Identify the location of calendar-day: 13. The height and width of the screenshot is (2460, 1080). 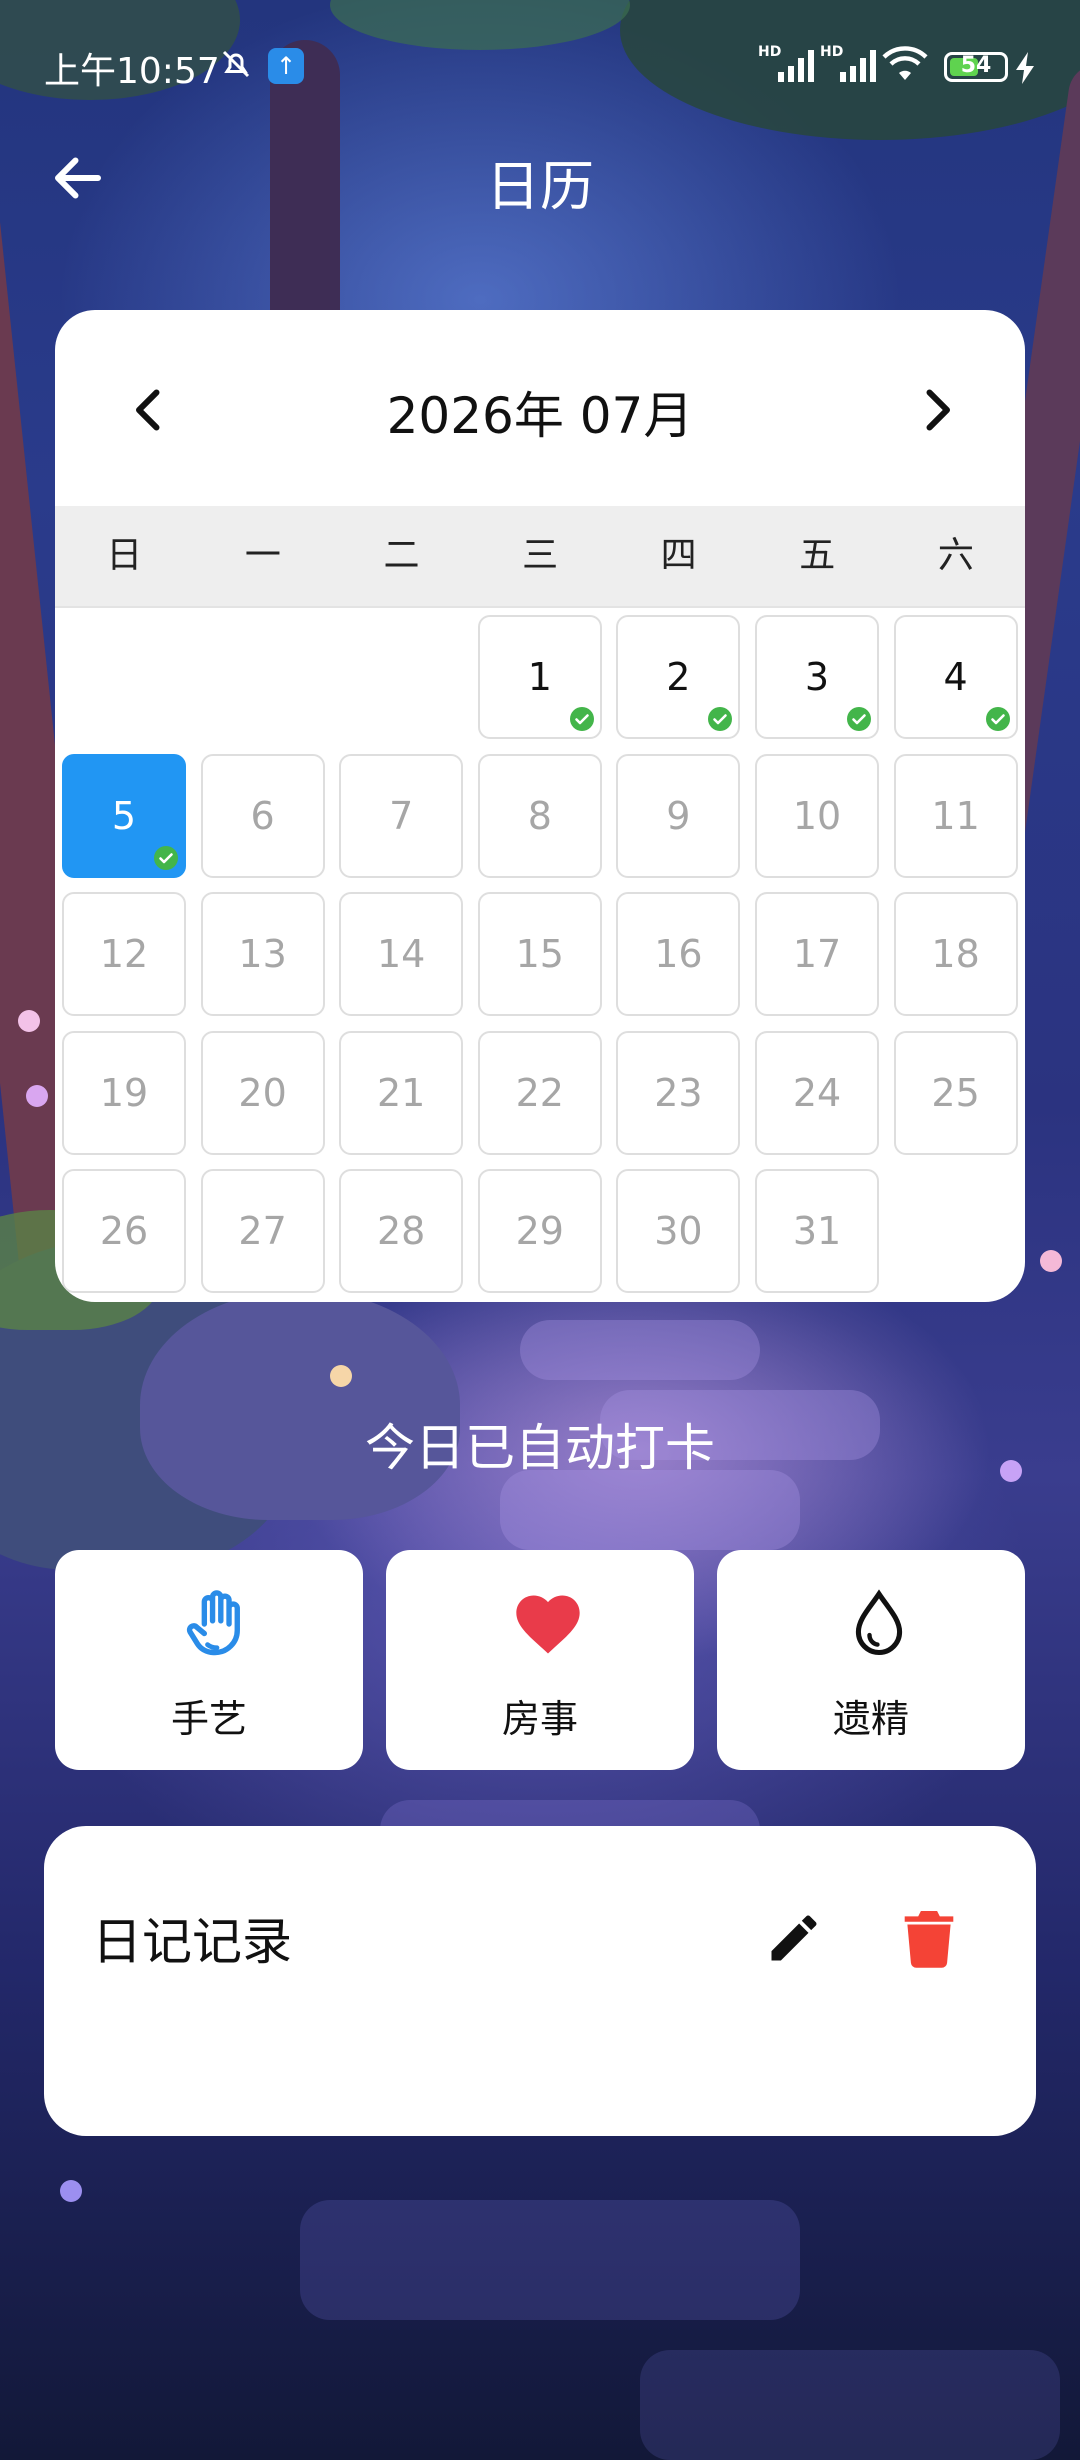
(262, 954).